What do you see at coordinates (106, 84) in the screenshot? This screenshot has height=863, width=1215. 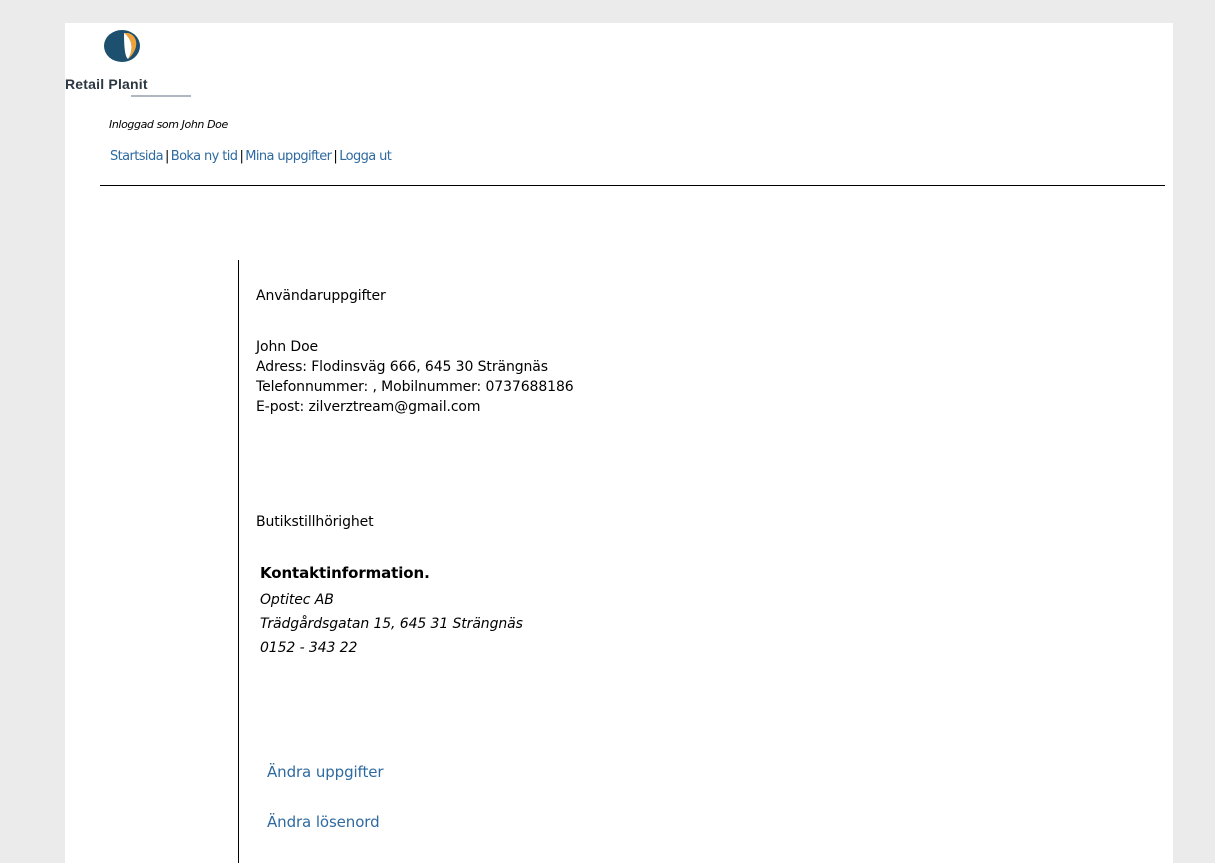 I see `logo-text: Retail Planit` at bounding box center [106, 84].